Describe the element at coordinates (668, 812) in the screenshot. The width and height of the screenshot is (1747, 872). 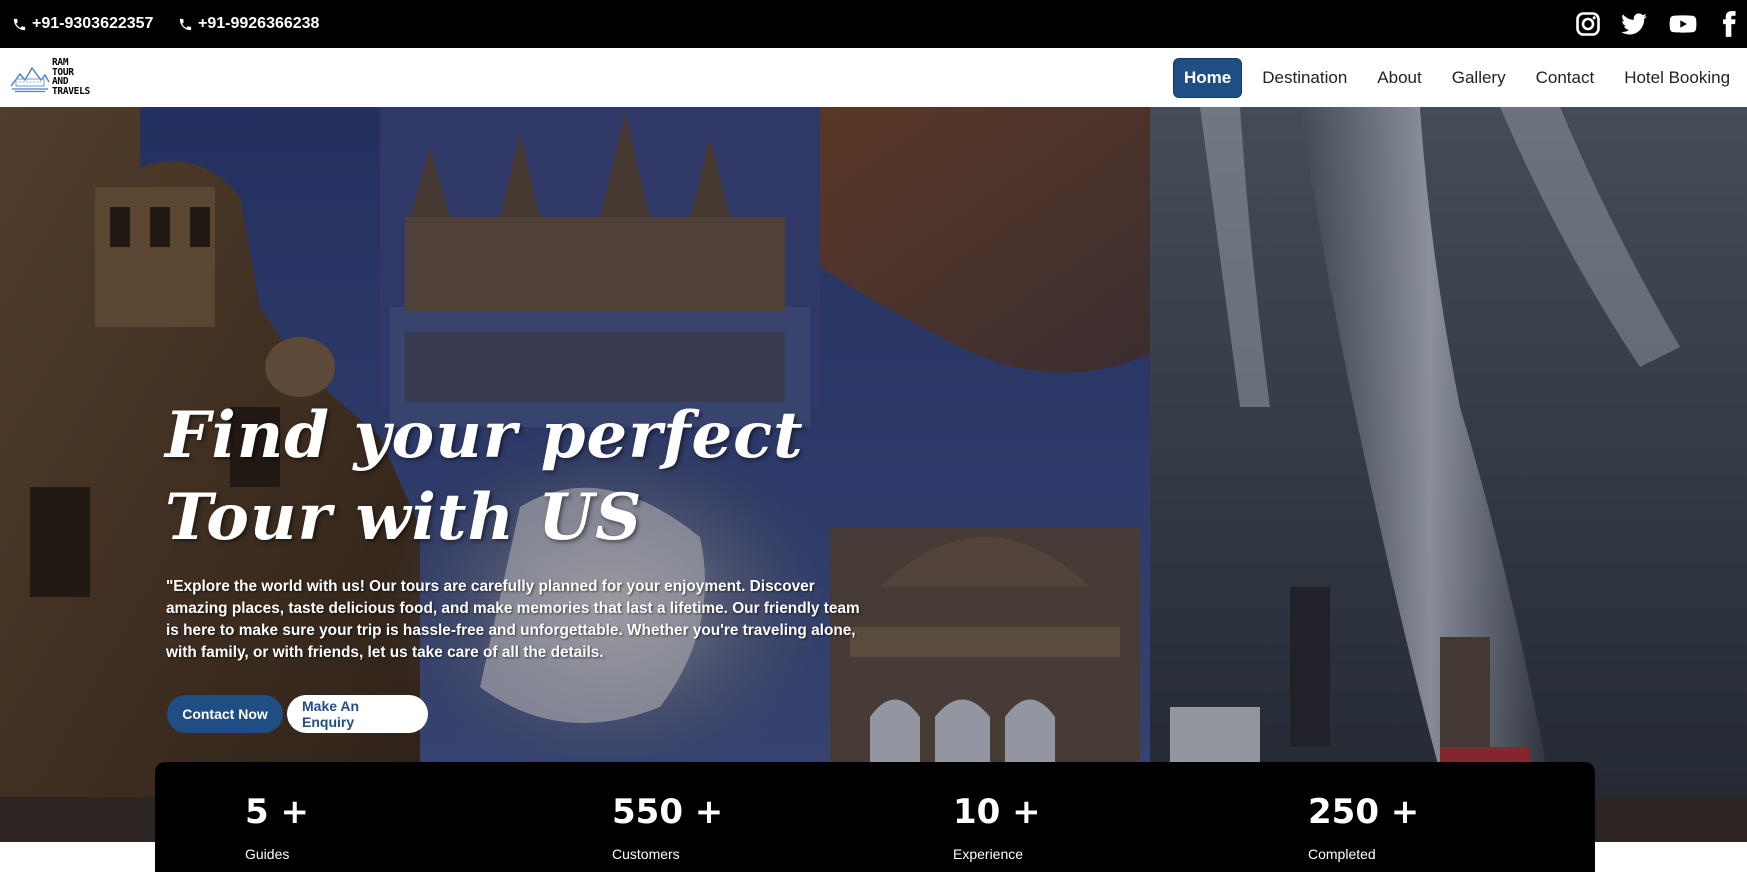
I see `stat-value: 550 +` at that location.